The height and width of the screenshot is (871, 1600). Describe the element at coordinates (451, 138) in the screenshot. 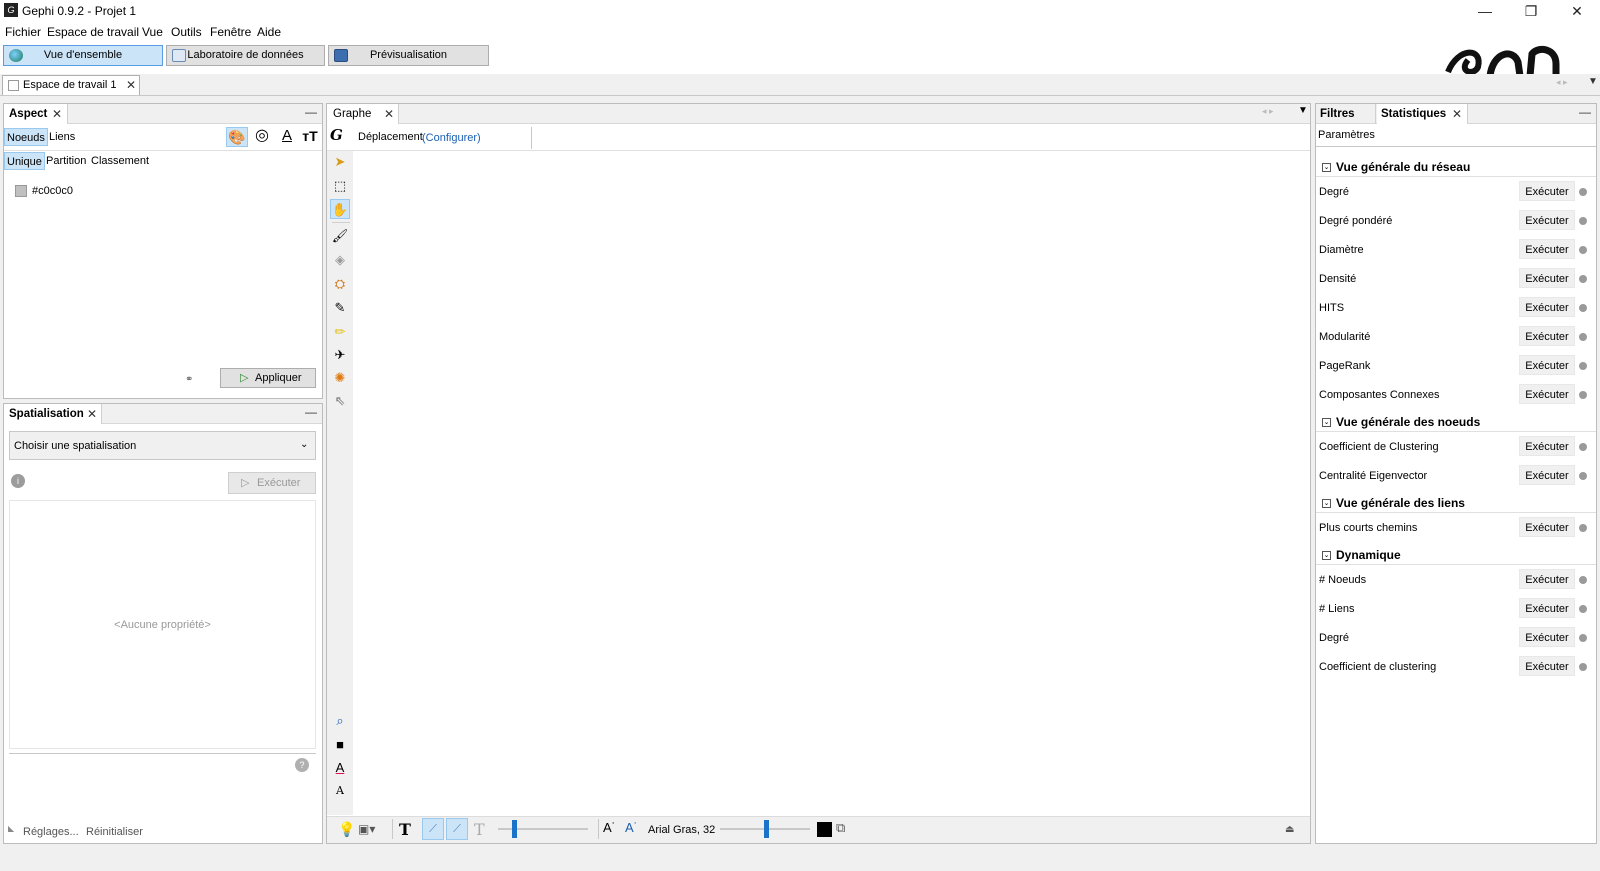

I see `configure-link: (Configurer)` at that location.